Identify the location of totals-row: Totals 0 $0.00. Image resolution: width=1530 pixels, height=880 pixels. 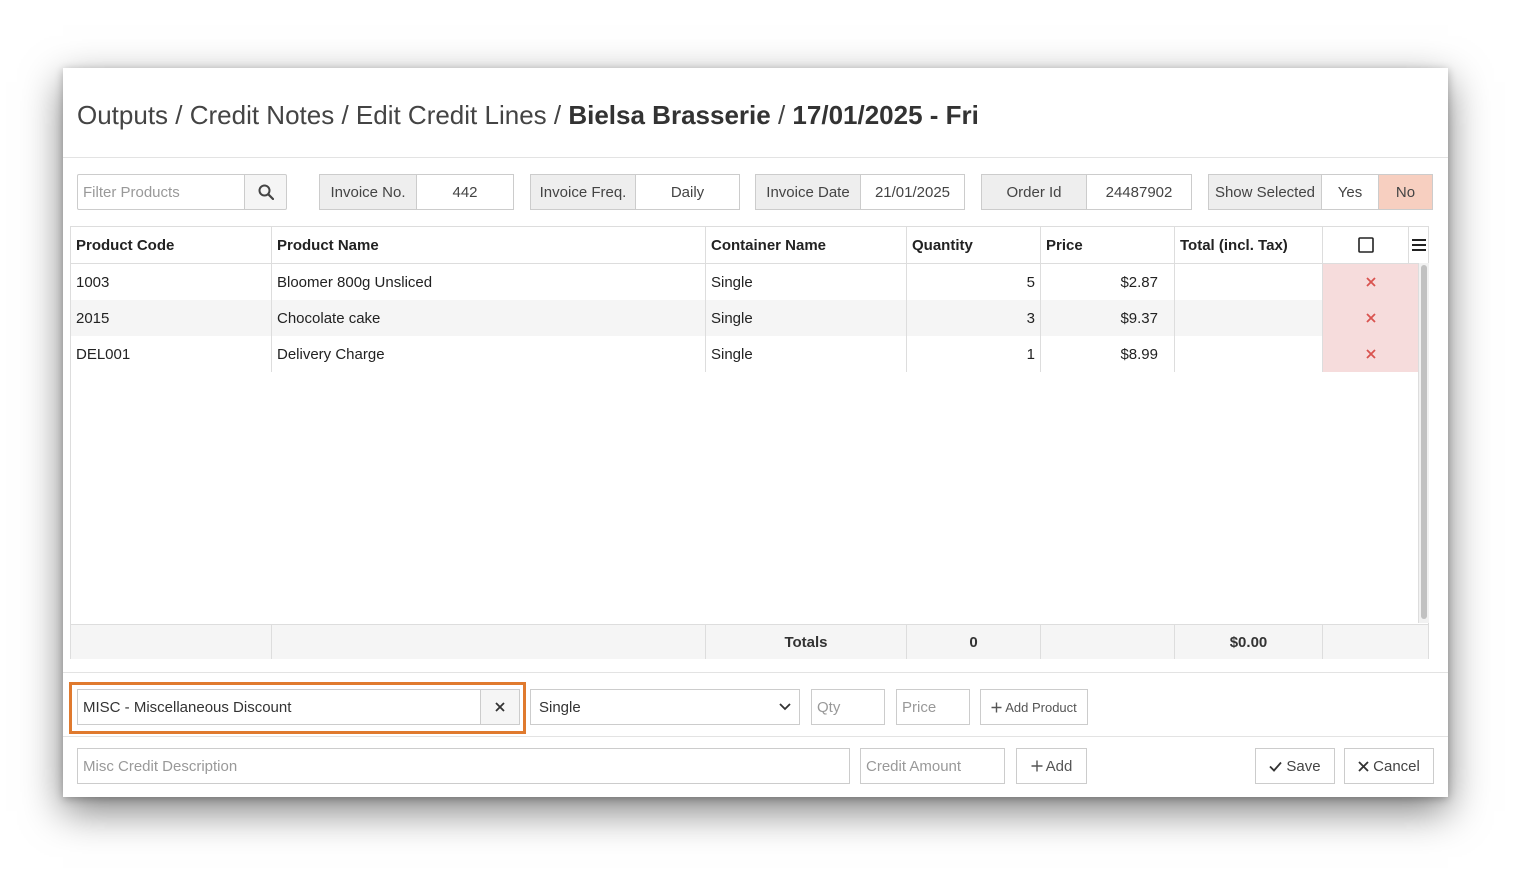
(749, 641).